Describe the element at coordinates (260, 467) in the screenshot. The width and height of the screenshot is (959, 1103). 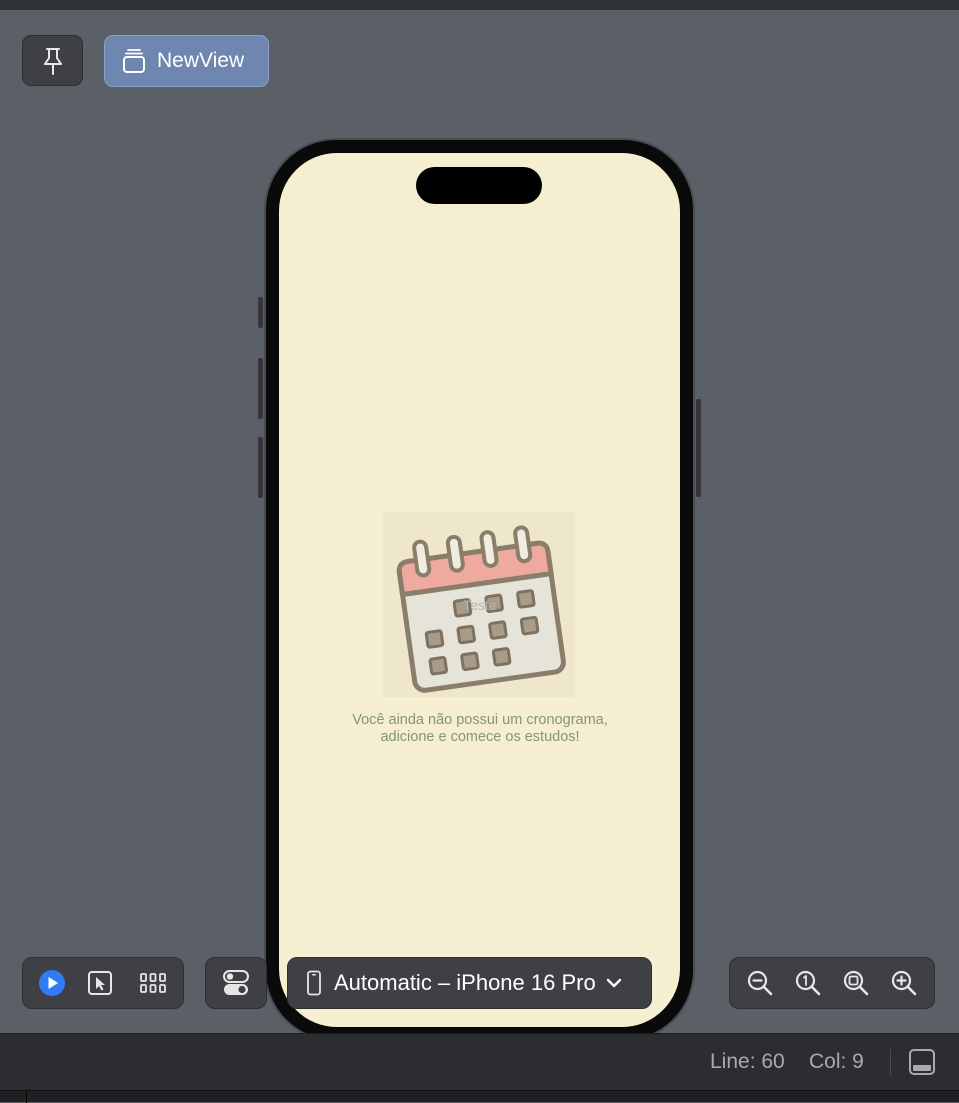
I see `phone-volume-down-button` at that location.